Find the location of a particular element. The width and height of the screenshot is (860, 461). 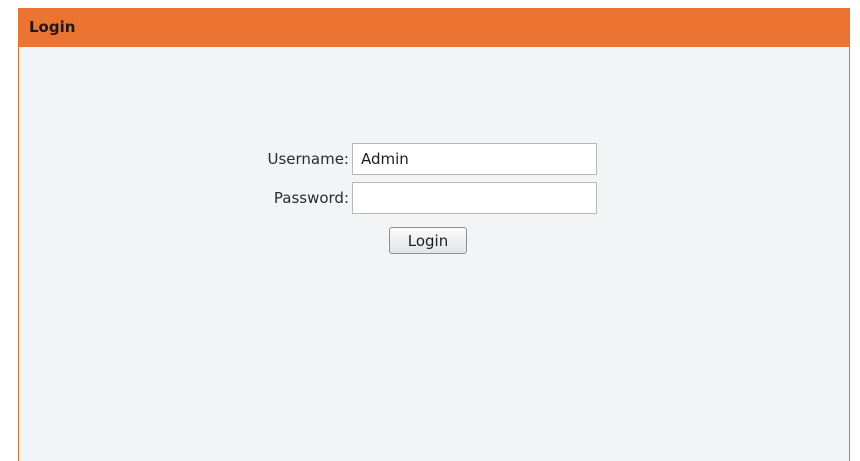

password-input is located at coordinates (474, 198).